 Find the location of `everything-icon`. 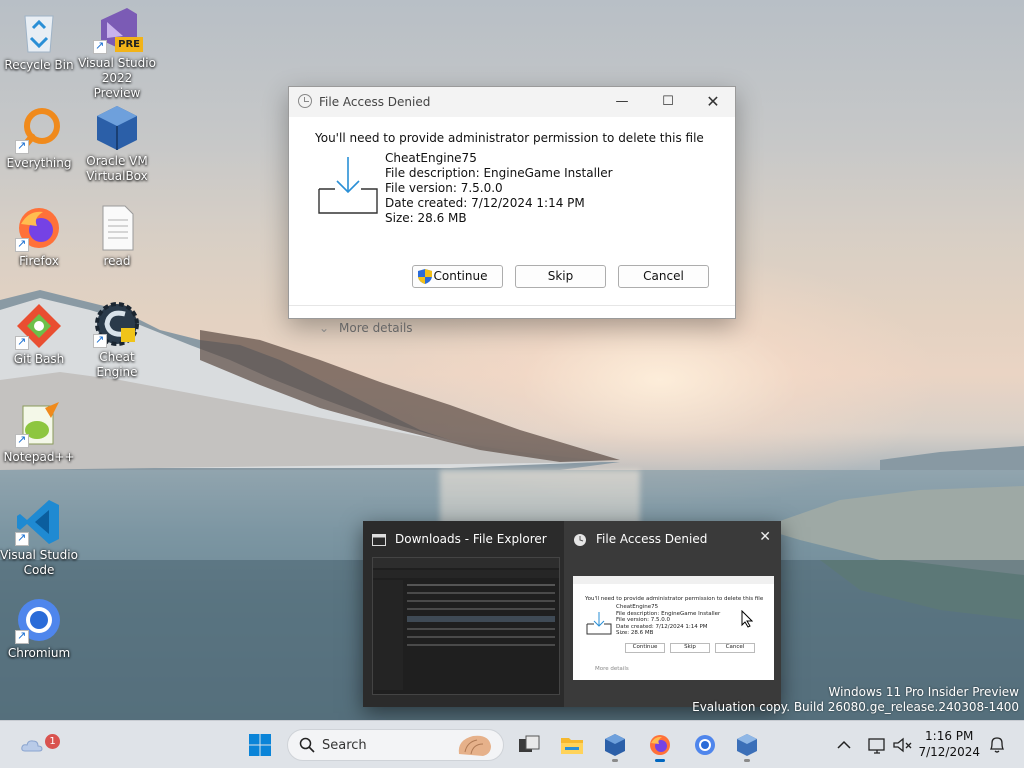

everything-icon is located at coordinates (39, 130).